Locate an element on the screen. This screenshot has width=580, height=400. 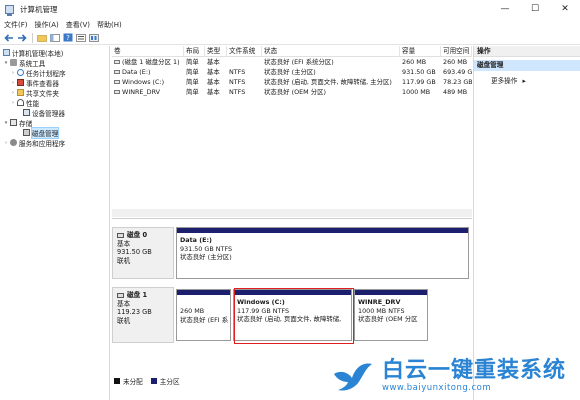
column-capacity: 容量 is located at coordinates (420, 51).